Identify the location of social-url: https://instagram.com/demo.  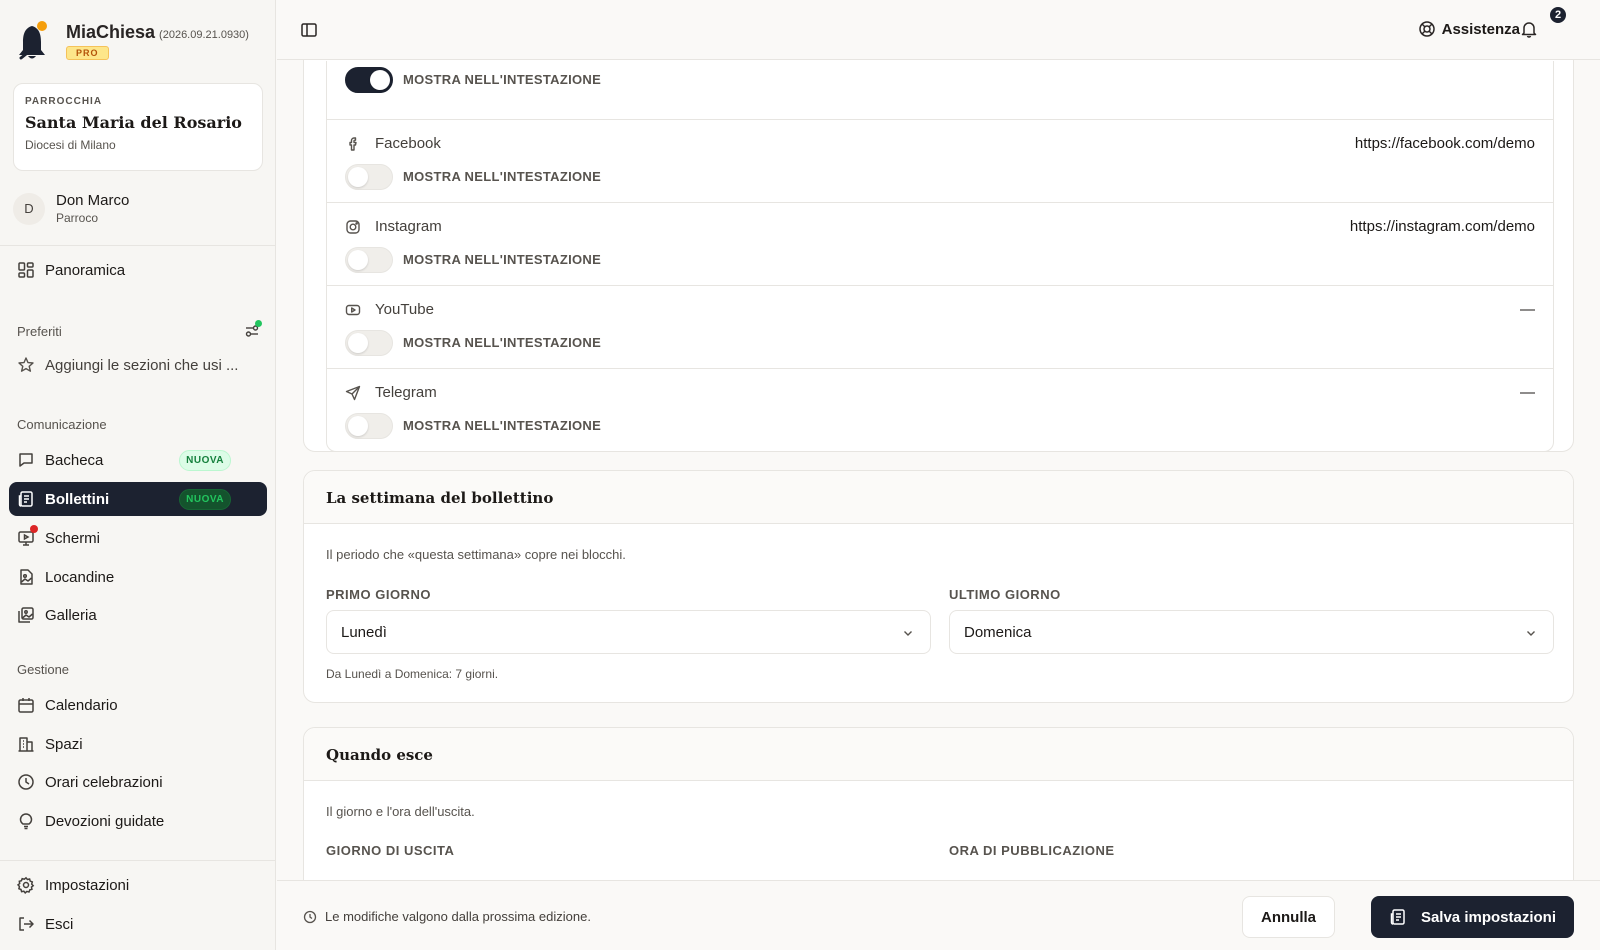
(1442, 226).